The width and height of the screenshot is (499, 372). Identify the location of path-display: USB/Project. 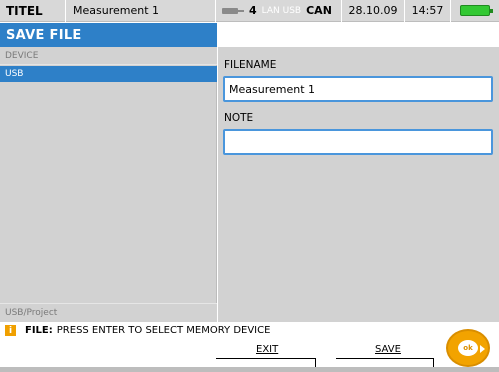
(108, 312).